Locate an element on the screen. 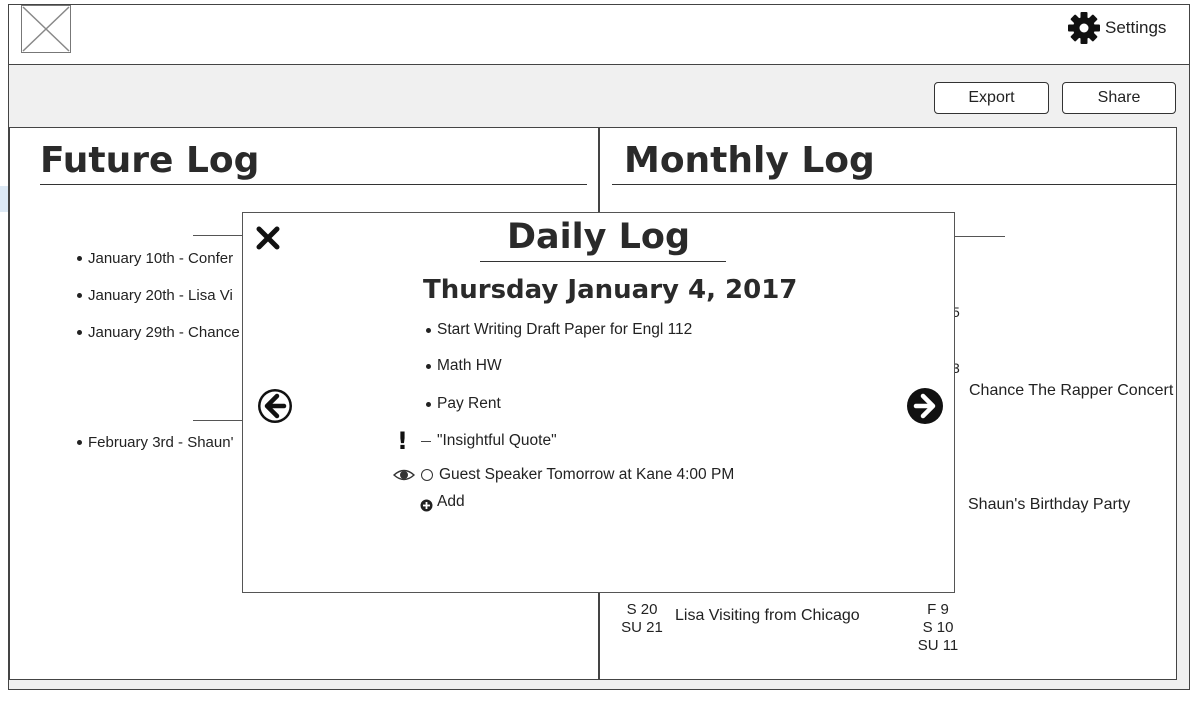 This screenshot has height=706, width=1200. list-item: January 10th - Confer is located at coordinates (155, 258).